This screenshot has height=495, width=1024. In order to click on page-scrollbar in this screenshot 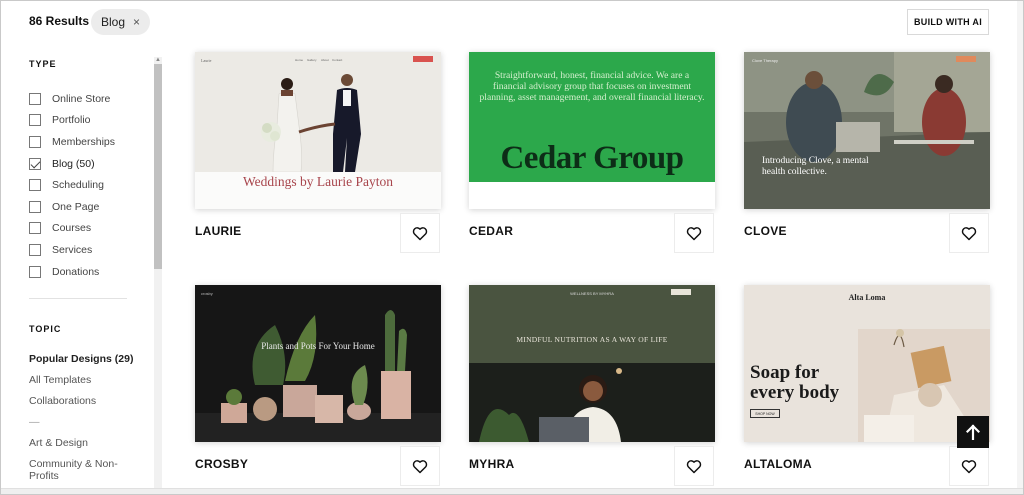, I will do `click(1020, 247)`.